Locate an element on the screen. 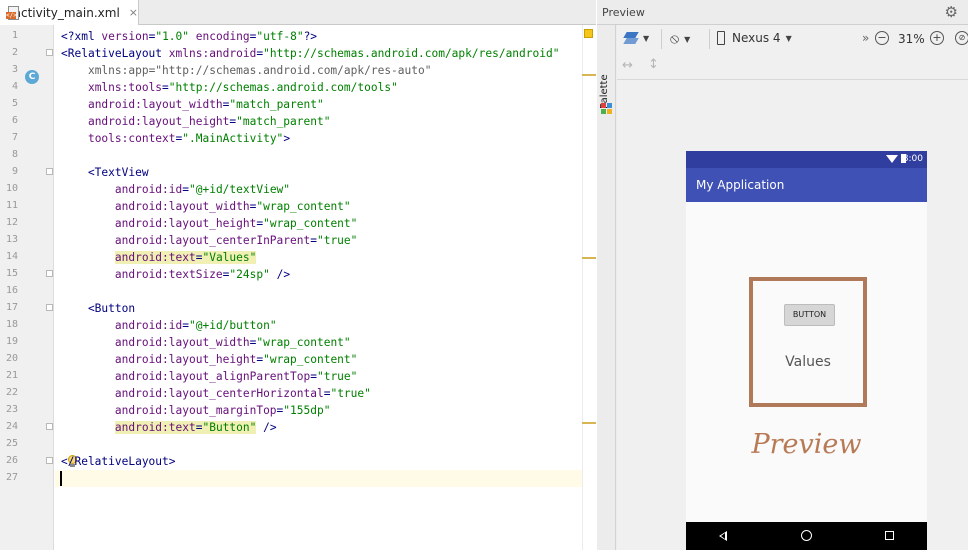 Image resolution: width=968 pixels, height=550 pixels. line-number: 8 is located at coordinates (14, 154).